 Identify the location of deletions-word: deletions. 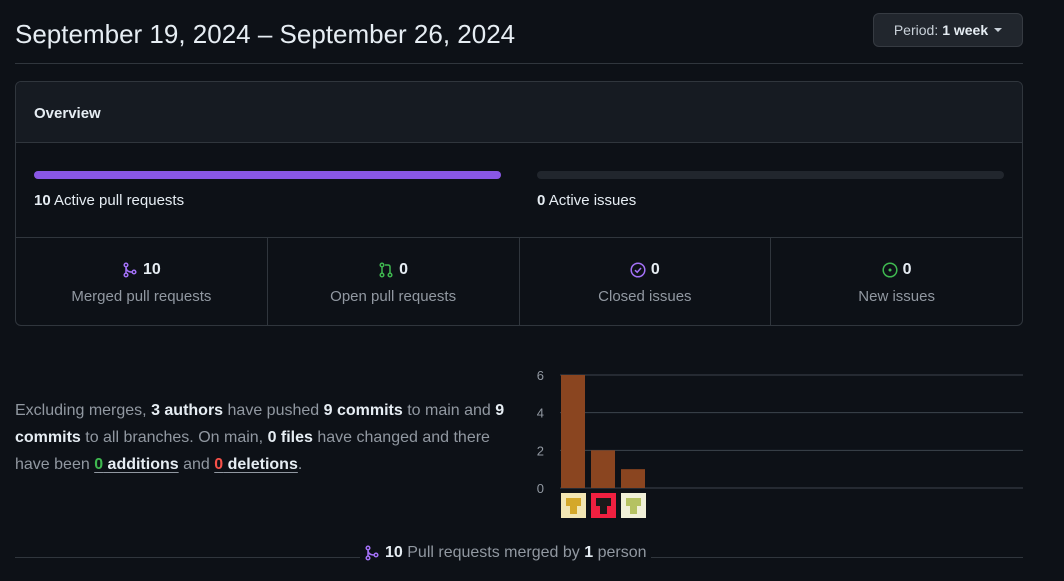
(260, 464).